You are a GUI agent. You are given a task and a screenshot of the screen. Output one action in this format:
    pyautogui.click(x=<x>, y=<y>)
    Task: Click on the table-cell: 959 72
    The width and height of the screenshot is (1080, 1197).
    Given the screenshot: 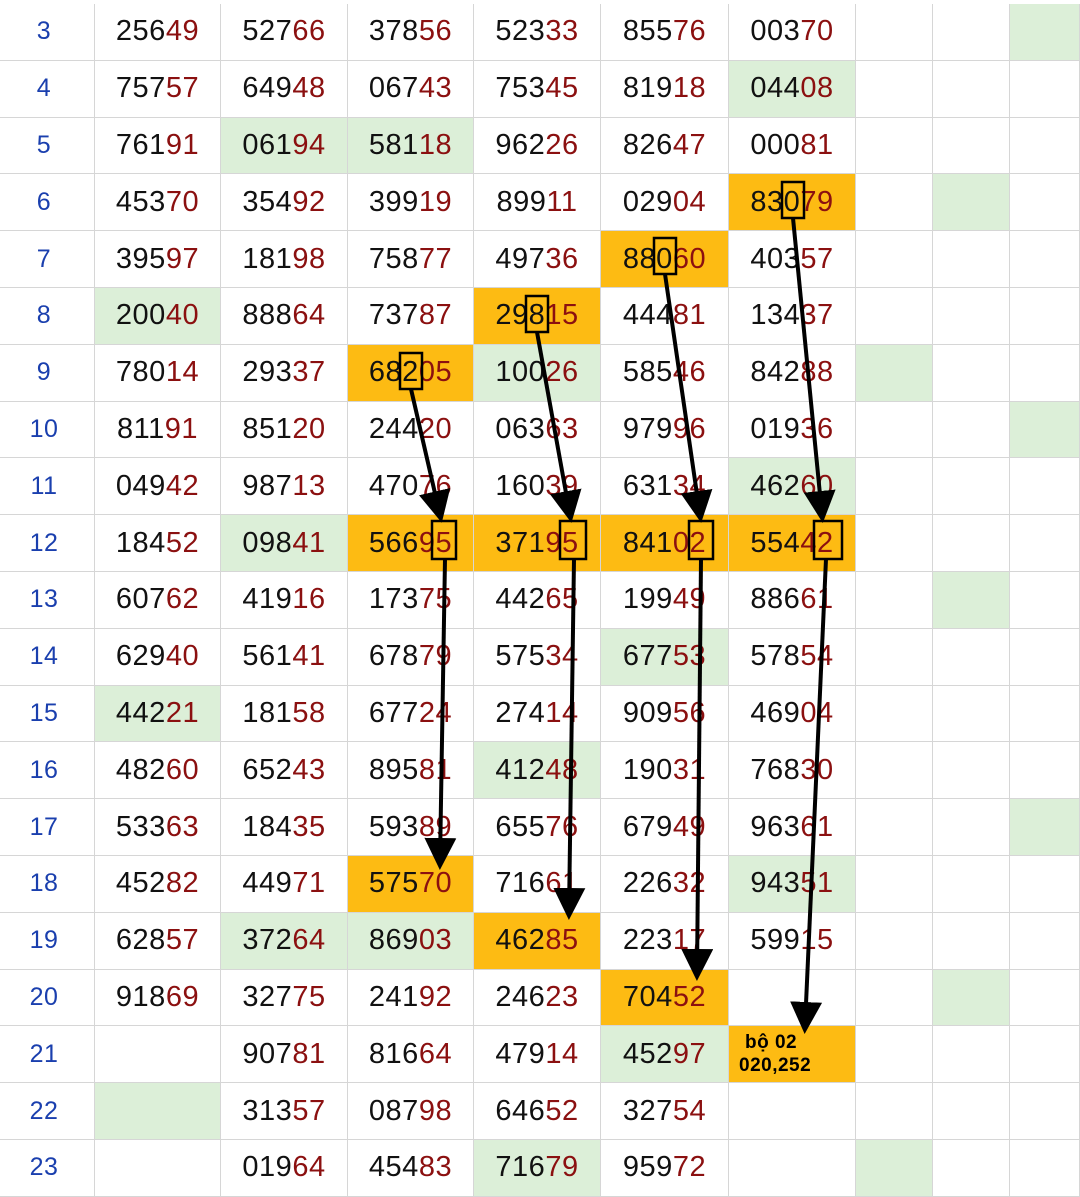 What is the action you would take?
    pyautogui.click(x=665, y=1168)
    